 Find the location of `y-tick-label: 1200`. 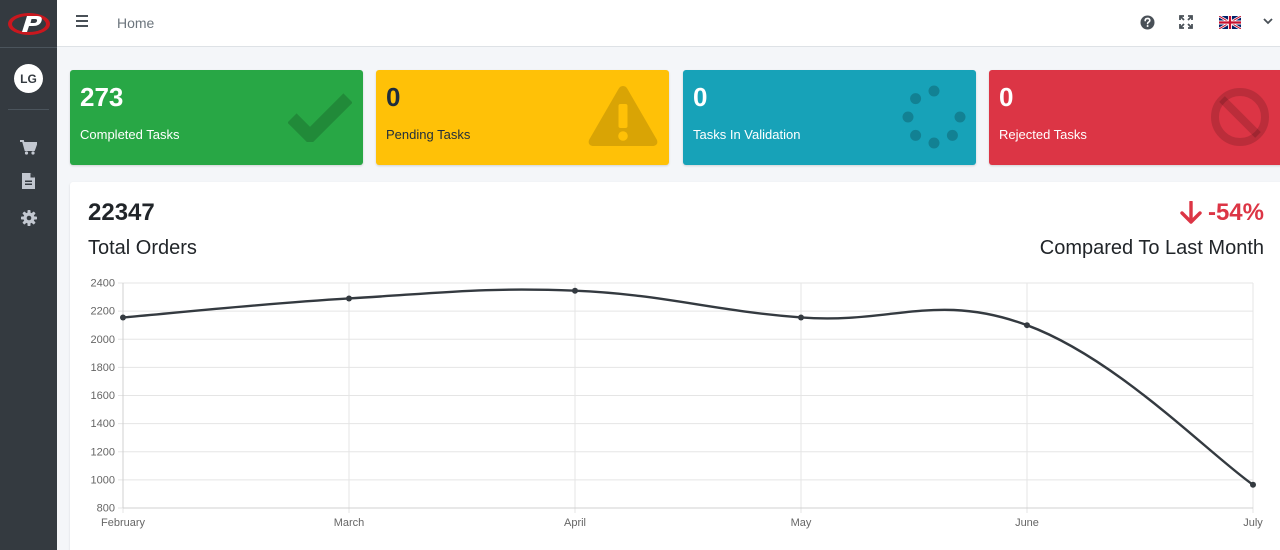

y-tick-label: 1200 is located at coordinates (103, 452).